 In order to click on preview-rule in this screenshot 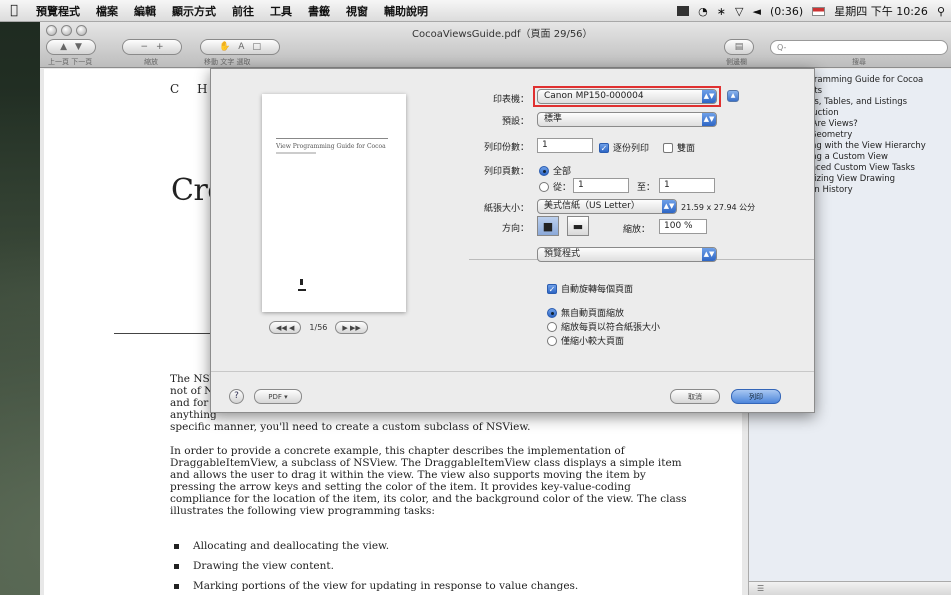, I will do `click(332, 138)`.